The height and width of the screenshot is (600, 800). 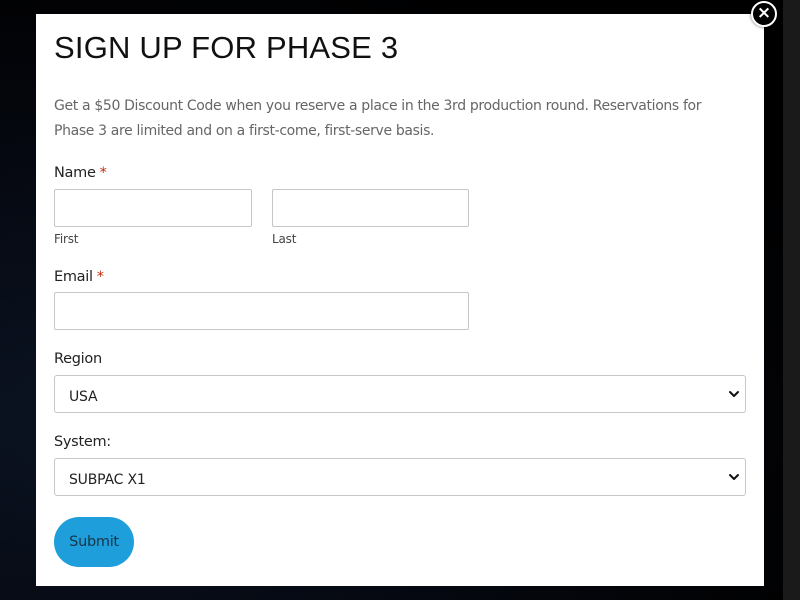 What do you see at coordinates (107, 480) in the screenshot?
I see `system-select-value: SUBPAC X1` at bounding box center [107, 480].